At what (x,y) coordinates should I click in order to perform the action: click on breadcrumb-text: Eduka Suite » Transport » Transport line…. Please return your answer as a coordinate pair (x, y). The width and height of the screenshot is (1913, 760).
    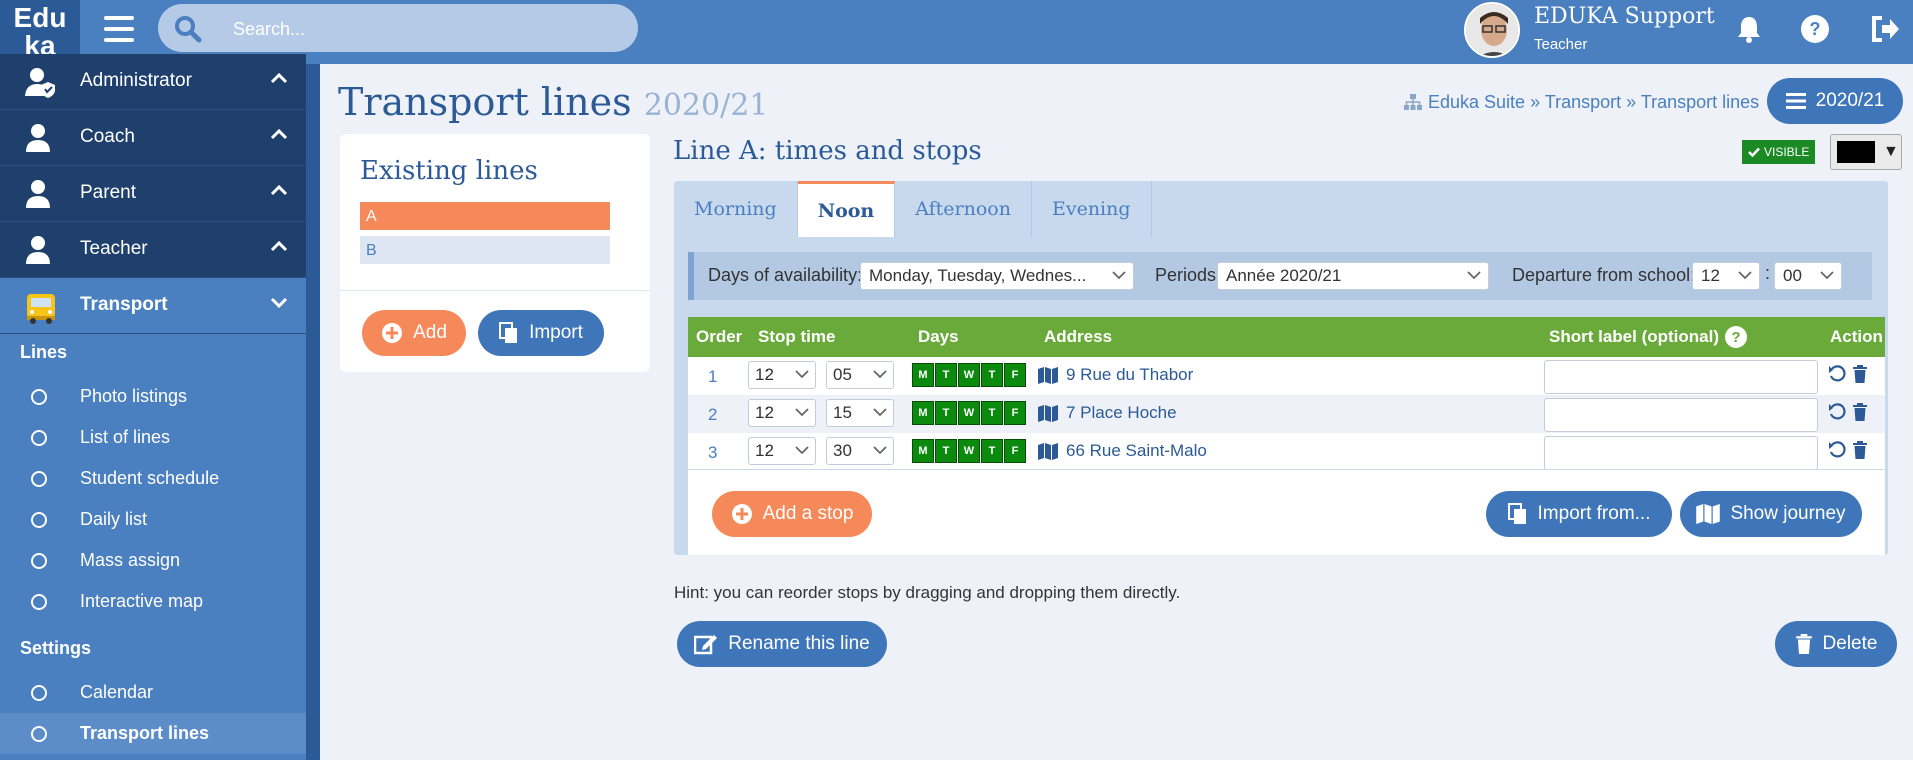
    Looking at the image, I should click on (1593, 102).